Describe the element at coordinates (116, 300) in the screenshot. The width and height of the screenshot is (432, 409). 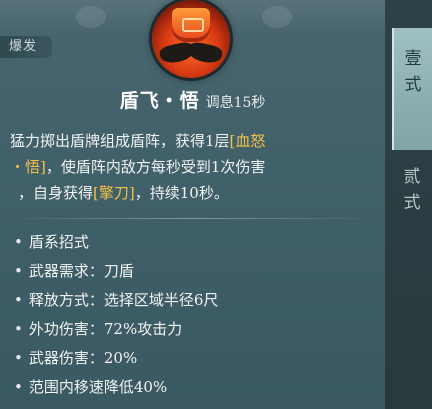
I see `stat-item: 释放方式：选择区域半径6尺` at that location.